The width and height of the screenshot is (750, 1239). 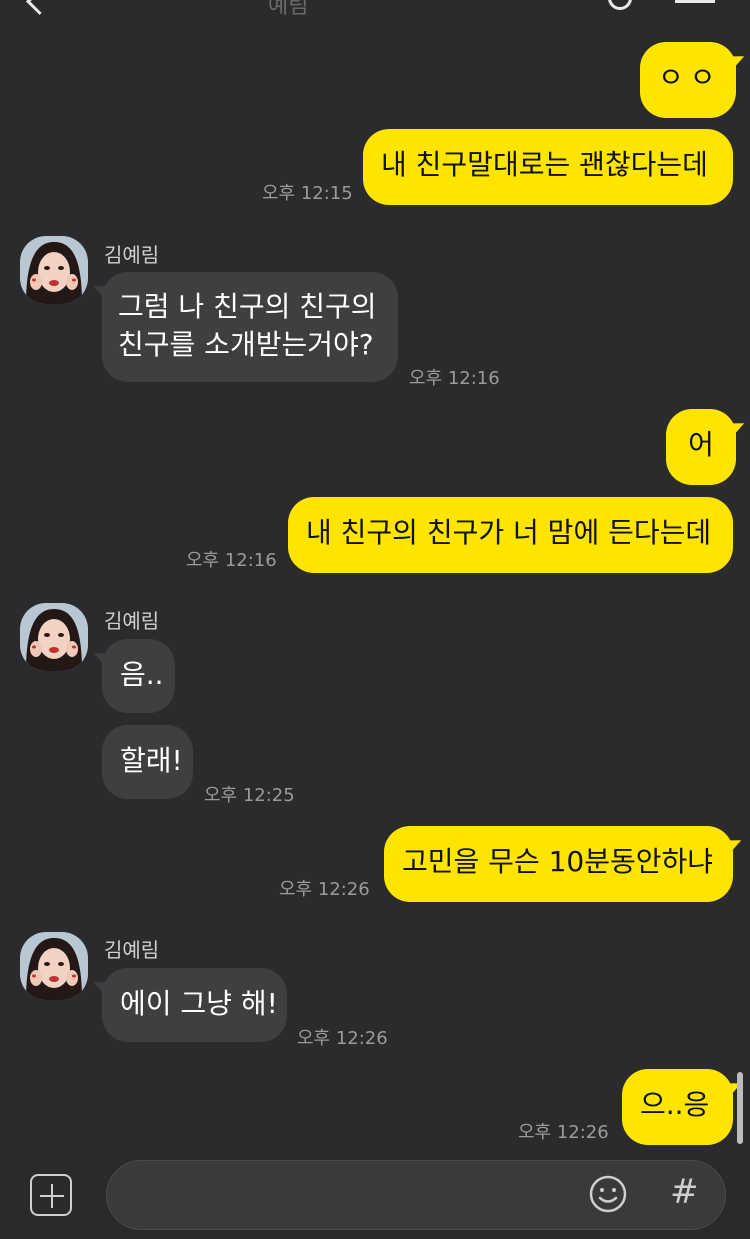 What do you see at coordinates (608, 1194) in the screenshot?
I see `smiley-icon` at bounding box center [608, 1194].